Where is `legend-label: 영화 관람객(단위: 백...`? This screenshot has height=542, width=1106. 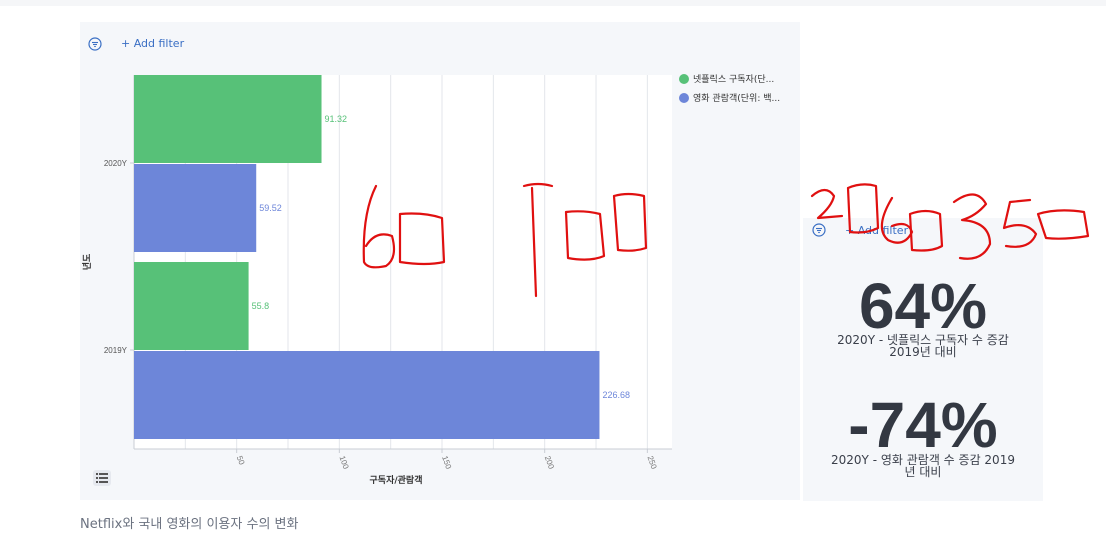
legend-label: 영화 관람객(단위: 백... is located at coordinates (736, 98).